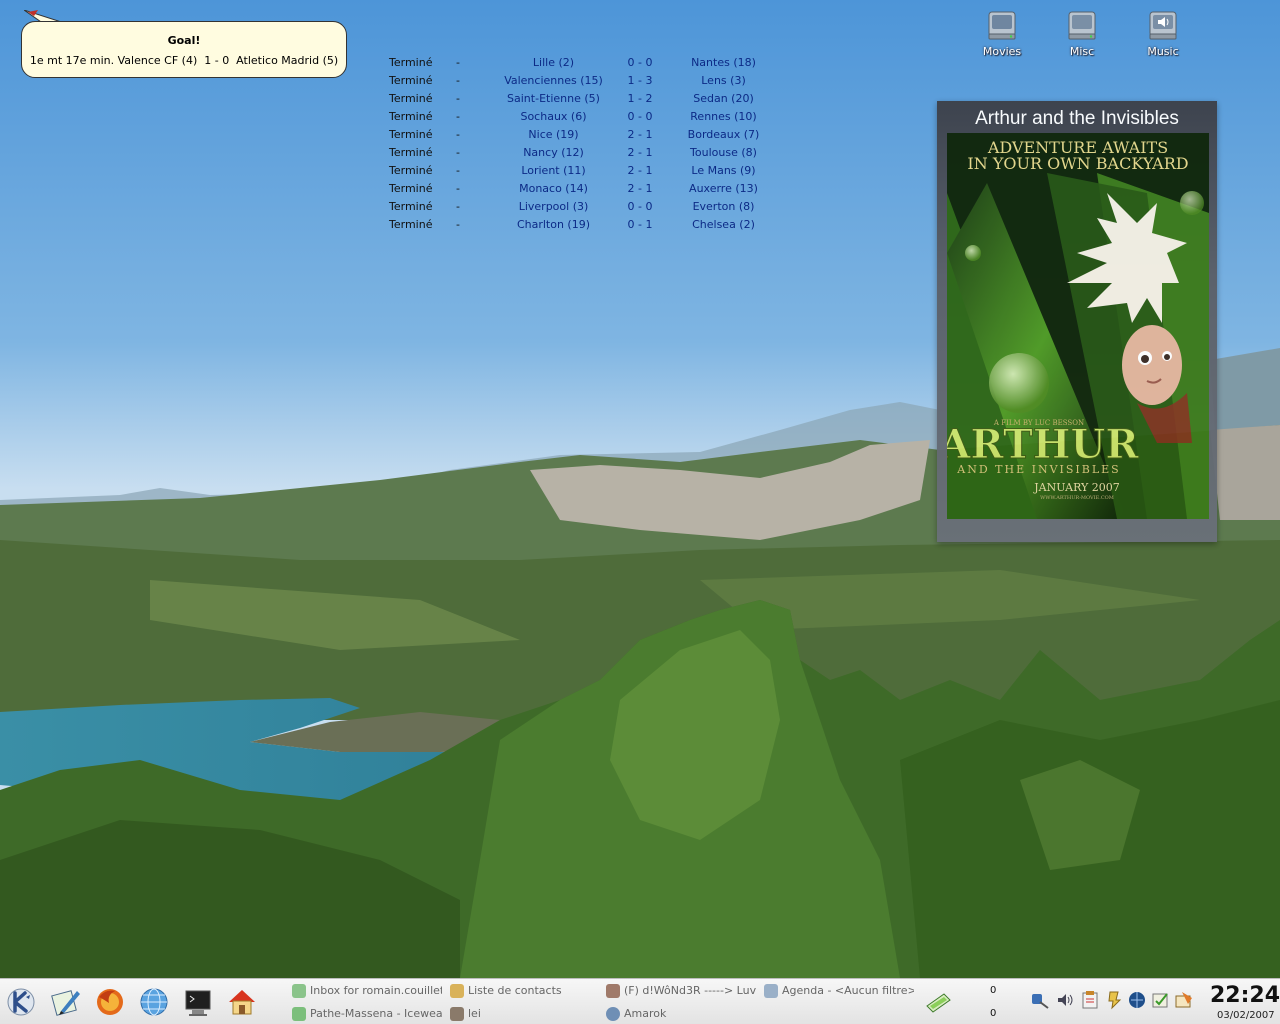 This screenshot has height=1024, width=1280. Describe the element at coordinates (1076, 487) in the screenshot. I see `poster-release: JANUARY 2007` at that location.